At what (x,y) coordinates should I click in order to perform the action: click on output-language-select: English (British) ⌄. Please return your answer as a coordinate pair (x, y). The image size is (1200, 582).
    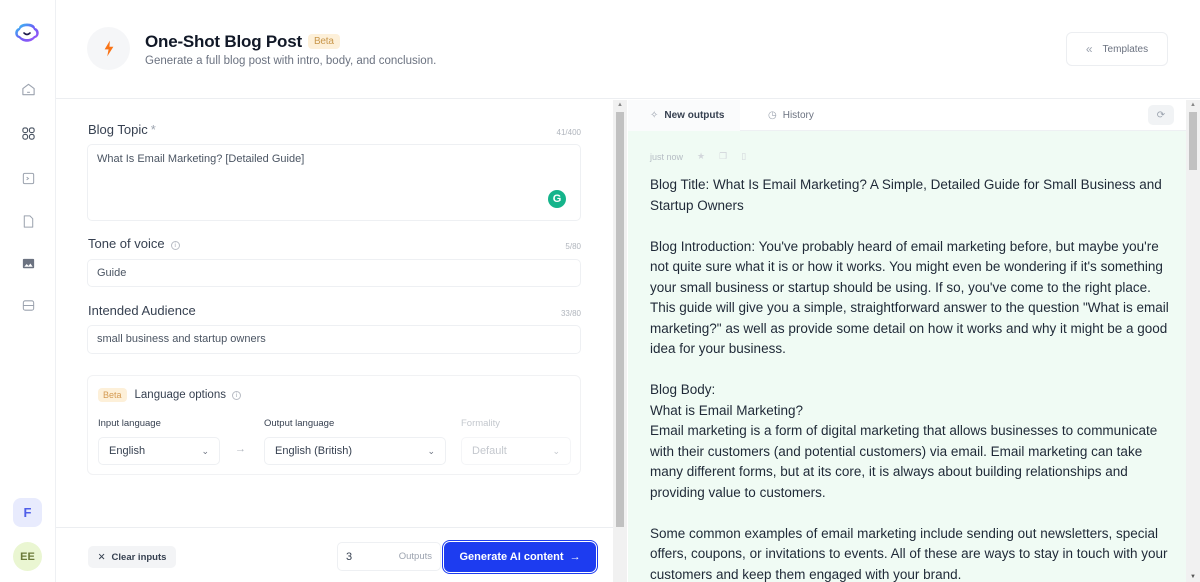
    Looking at the image, I should click on (355, 451).